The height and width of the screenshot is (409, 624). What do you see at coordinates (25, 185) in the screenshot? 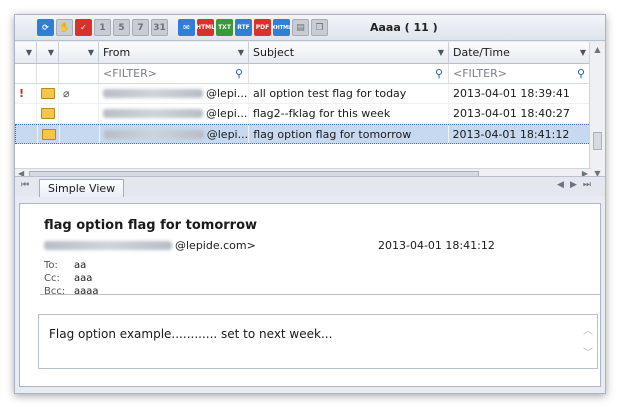
I see `first-page-icon: ⏮` at bounding box center [25, 185].